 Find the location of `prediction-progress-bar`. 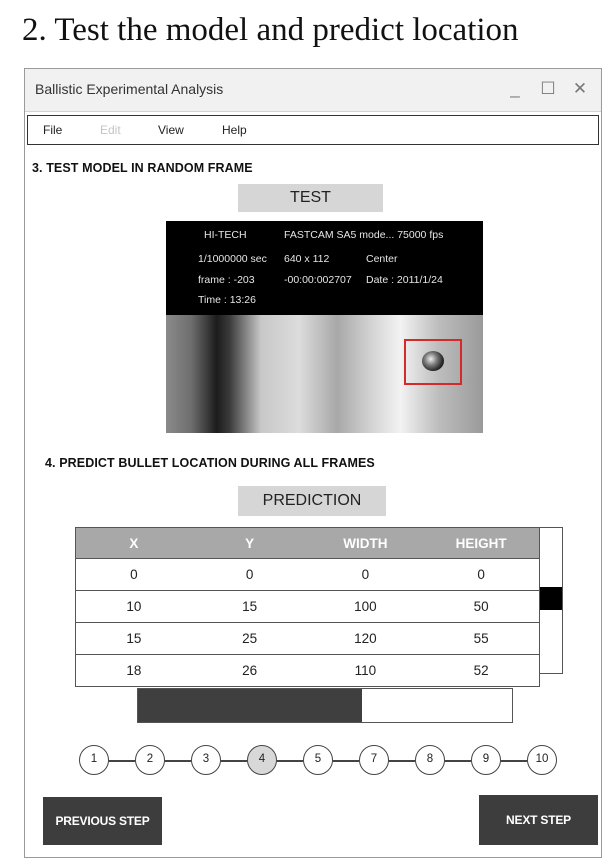

prediction-progress-bar is located at coordinates (325, 705).